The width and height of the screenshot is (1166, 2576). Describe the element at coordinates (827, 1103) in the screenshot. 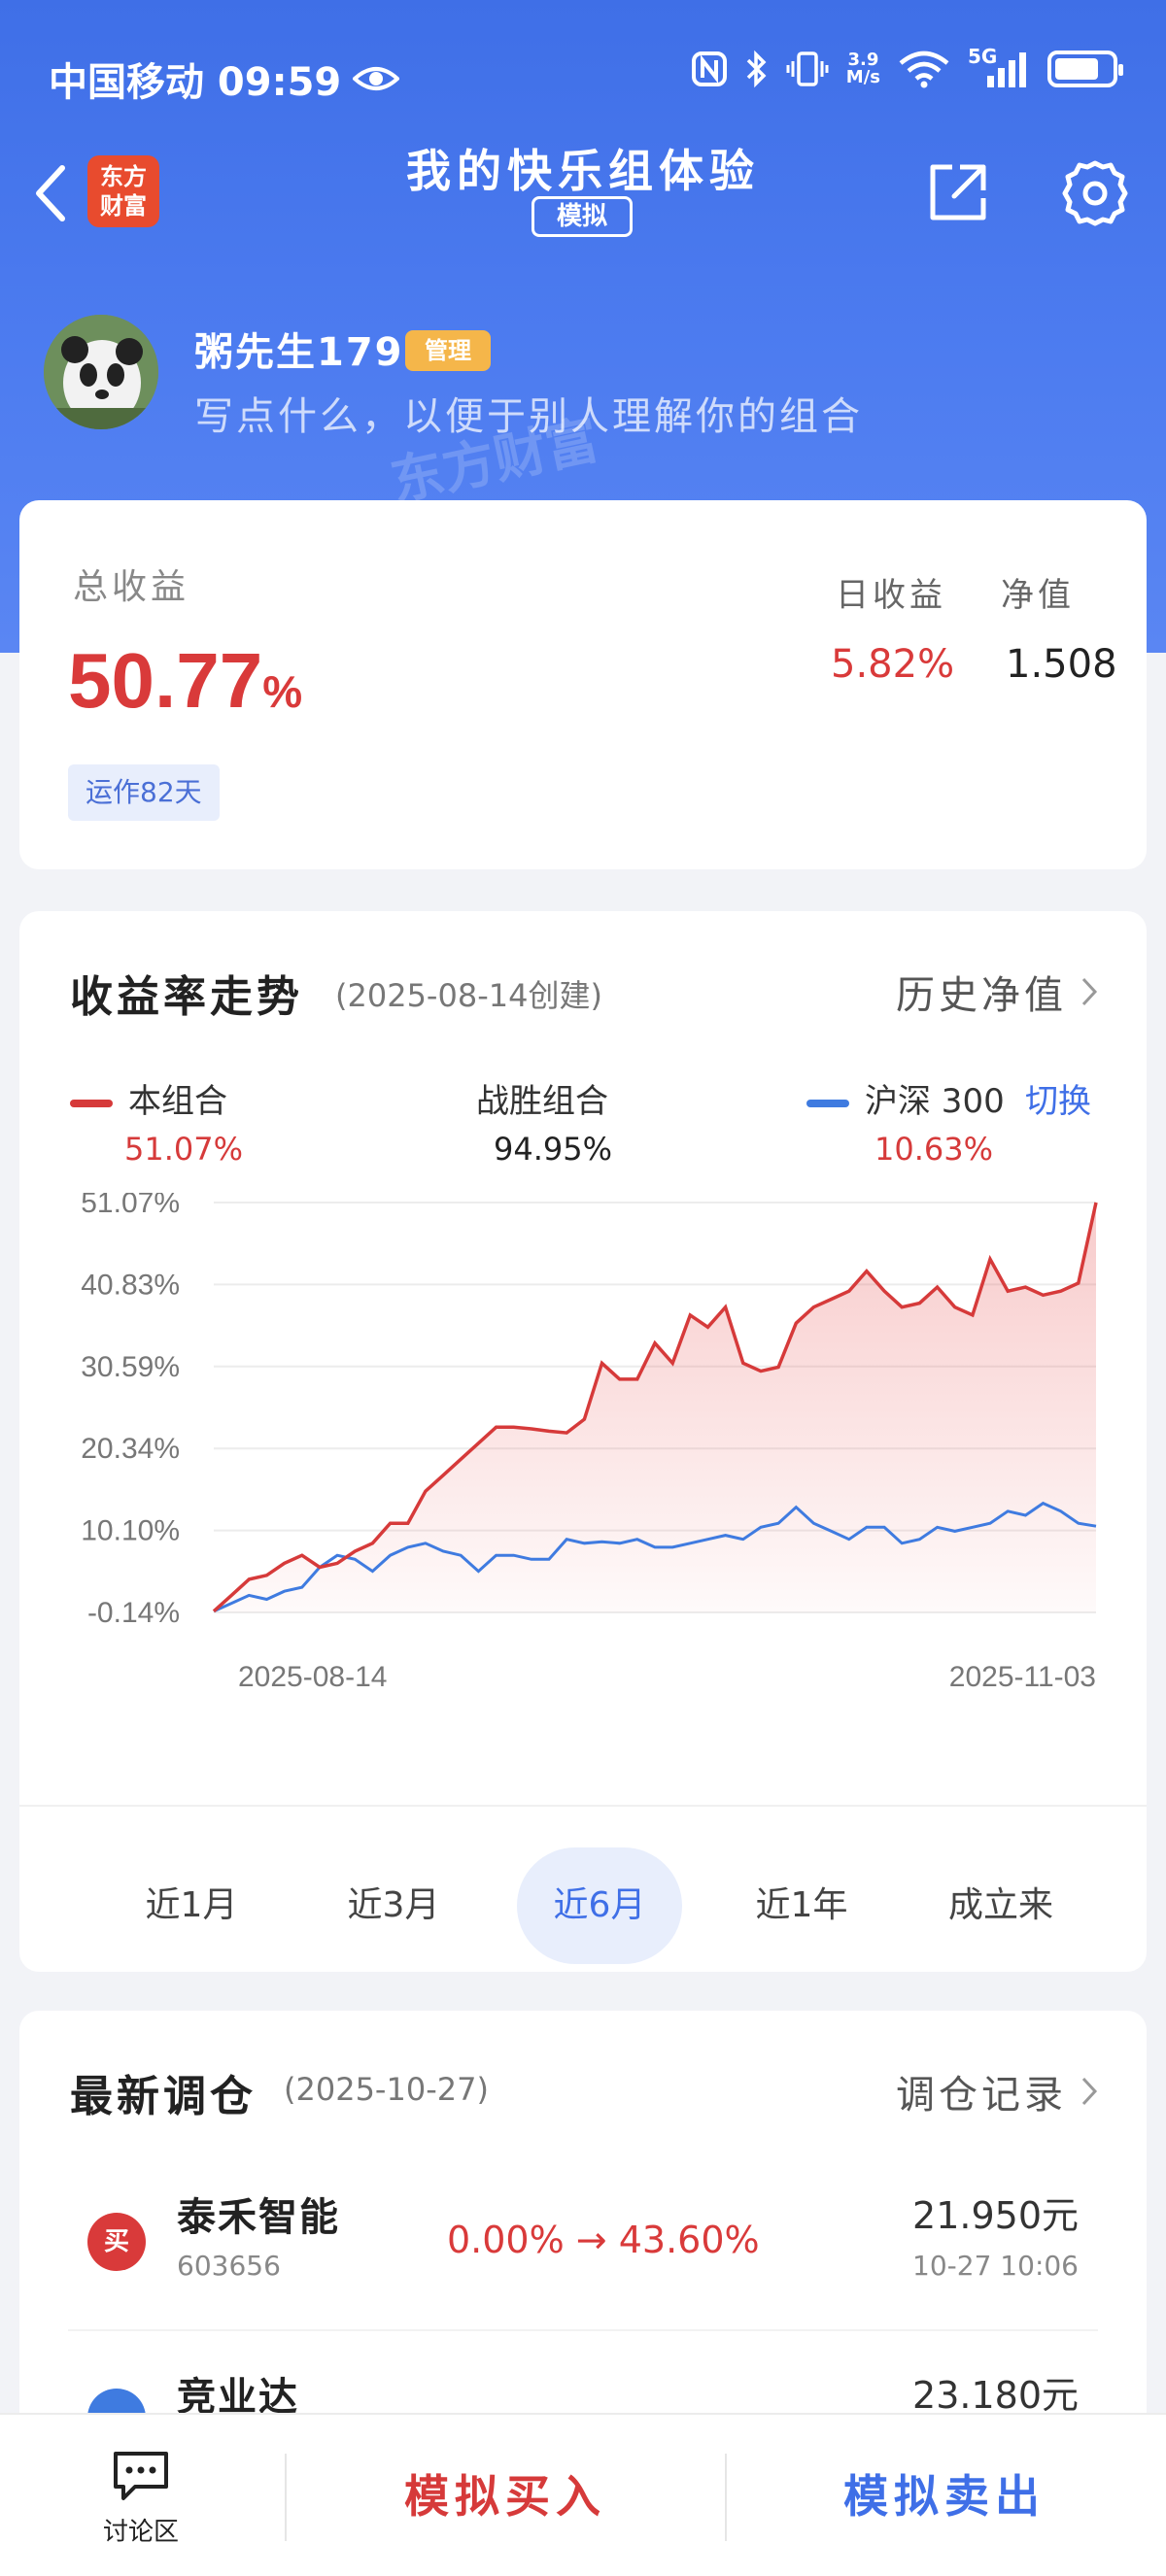

I see `legend-index-swatch` at that location.